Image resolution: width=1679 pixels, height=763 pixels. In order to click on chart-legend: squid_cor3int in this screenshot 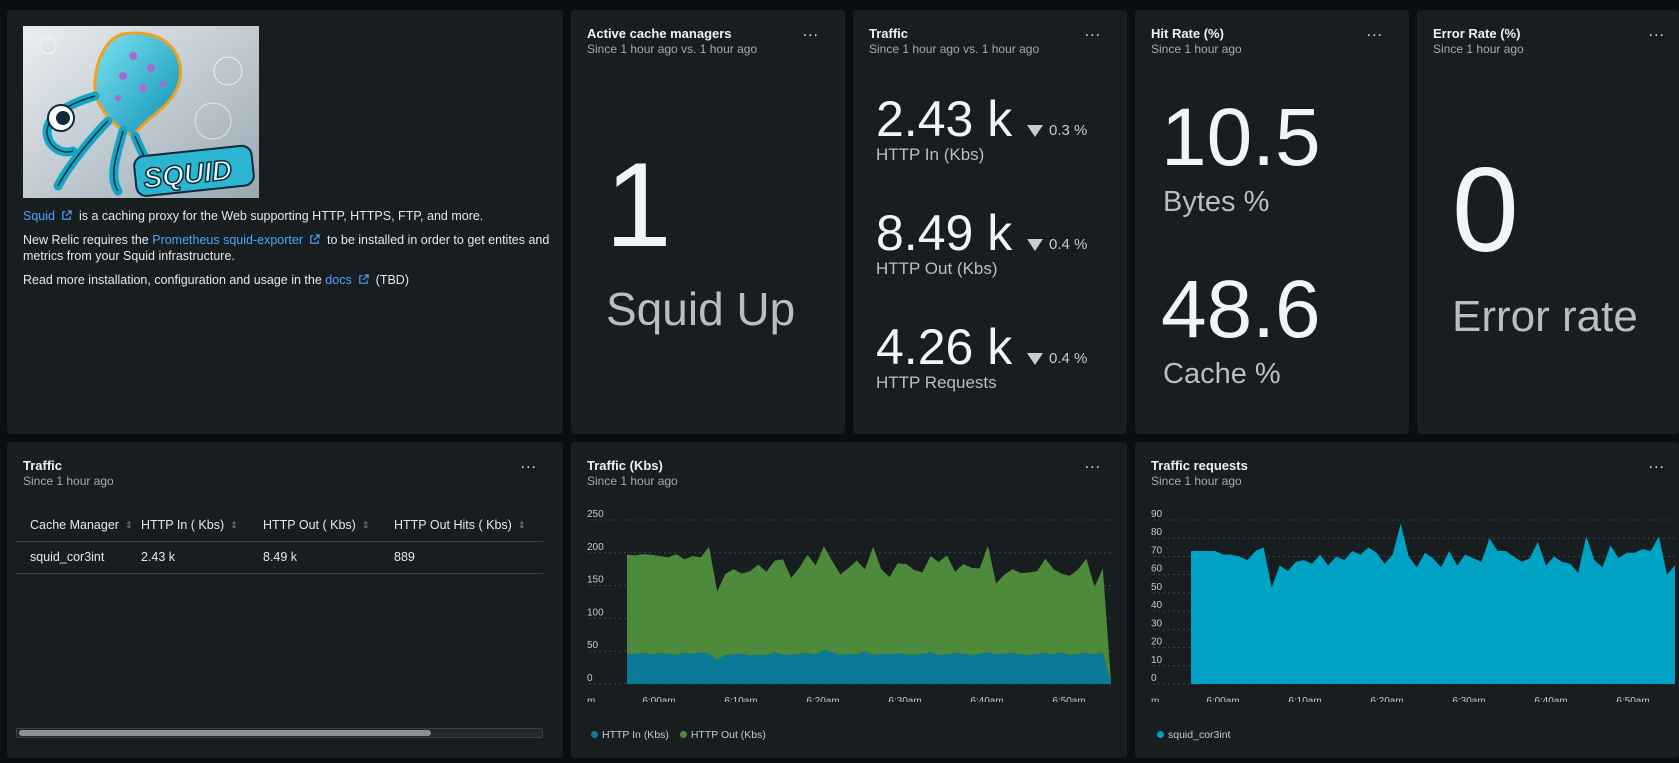, I will do `click(1193, 735)`.